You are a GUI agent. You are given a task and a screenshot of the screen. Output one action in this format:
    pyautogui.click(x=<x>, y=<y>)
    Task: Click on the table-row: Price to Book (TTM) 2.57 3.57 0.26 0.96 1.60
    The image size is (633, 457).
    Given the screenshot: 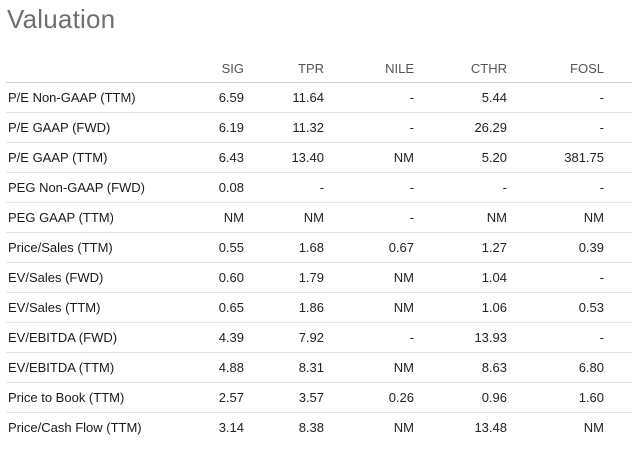 What is the action you would take?
    pyautogui.click(x=319, y=397)
    